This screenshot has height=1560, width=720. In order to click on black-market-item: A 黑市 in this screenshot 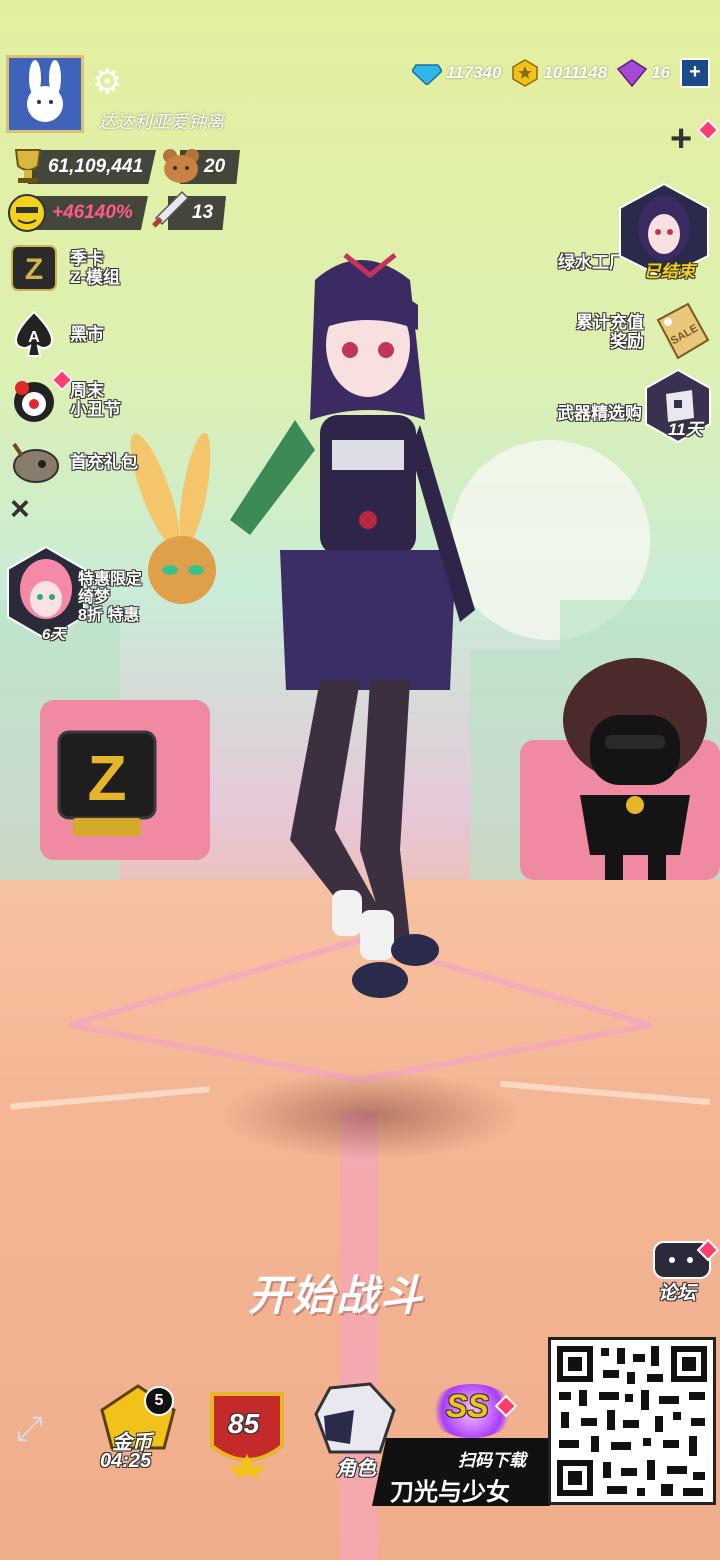, I will do `click(56, 334)`.